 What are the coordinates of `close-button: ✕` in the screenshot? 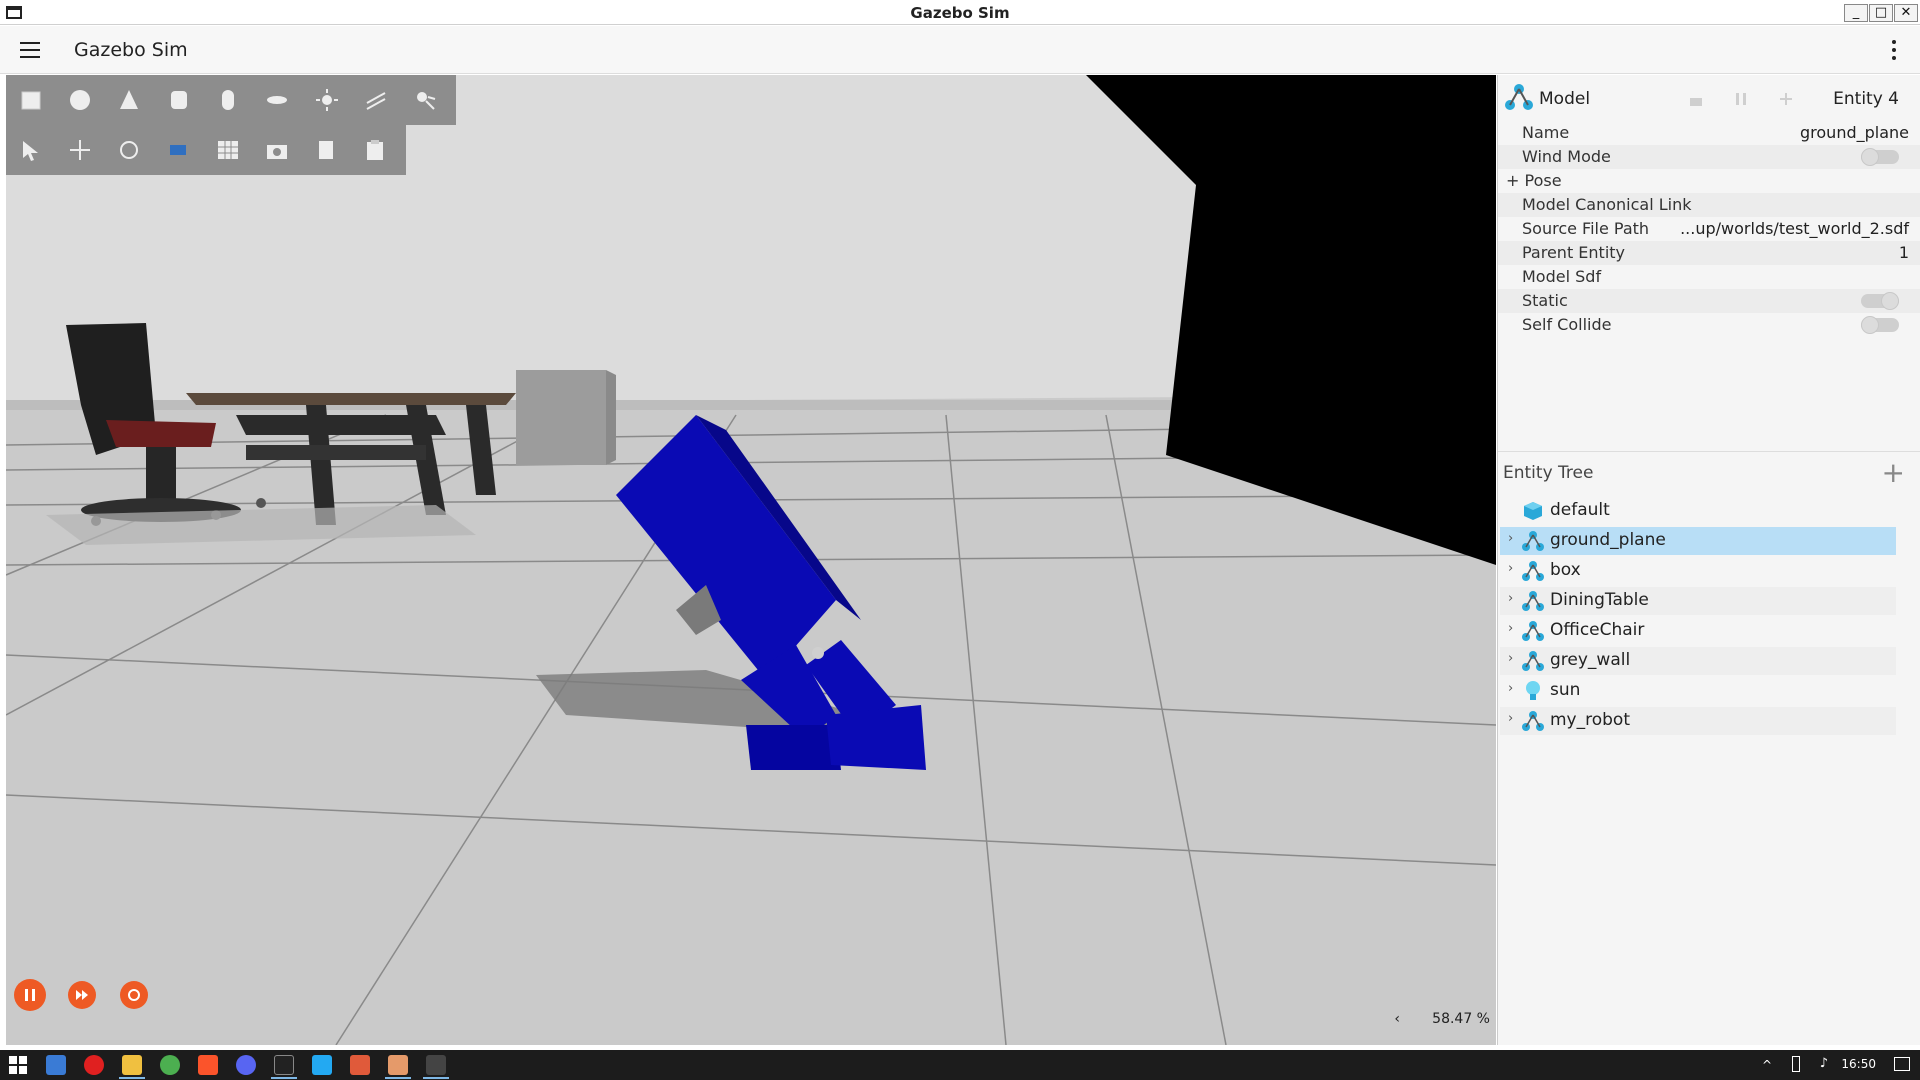 It's located at (1906, 13).